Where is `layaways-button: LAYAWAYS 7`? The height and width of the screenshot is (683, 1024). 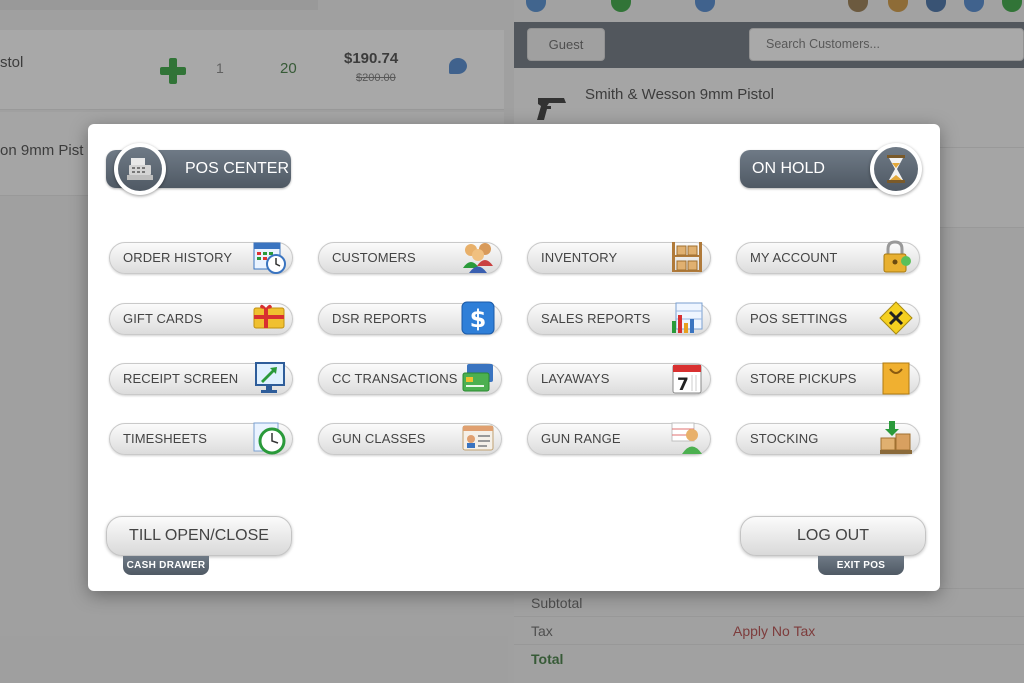
layaways-button: LAYAWAYS 7 is located at coordinates (619, 379).